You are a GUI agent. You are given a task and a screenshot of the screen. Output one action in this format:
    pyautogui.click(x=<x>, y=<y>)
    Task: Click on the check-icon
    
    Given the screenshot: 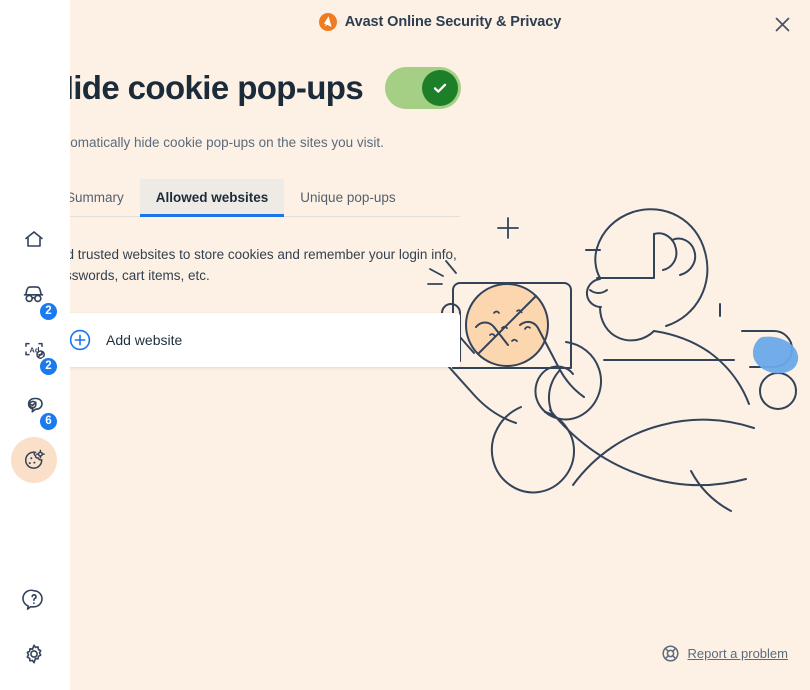 What is the action you would take?
    pyautogui.click(x=440, y=88)
    